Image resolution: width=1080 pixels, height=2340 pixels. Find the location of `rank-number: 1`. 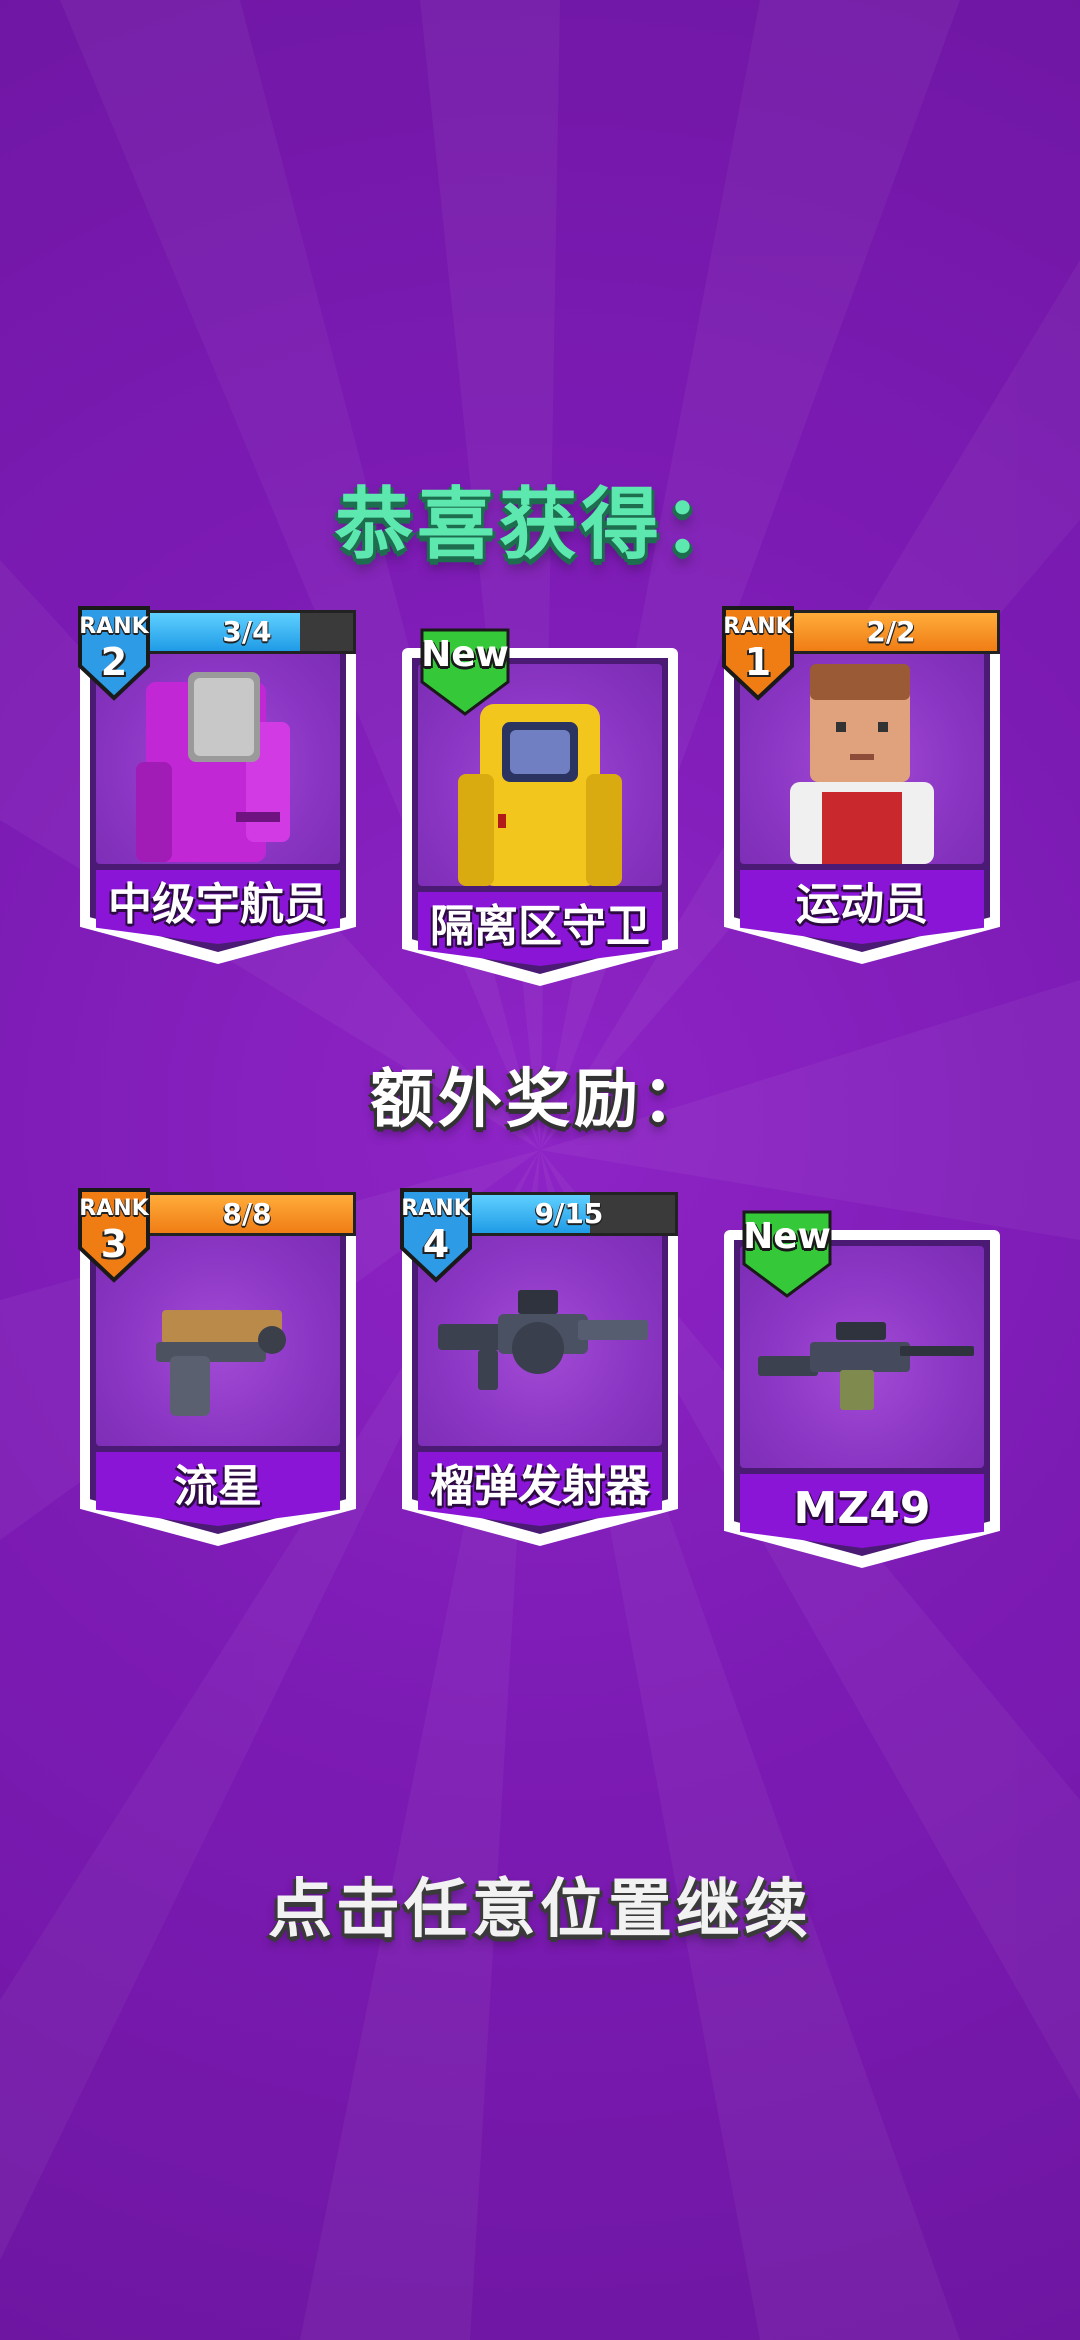

rank-number: 1 is located at coordinates (758, 662).